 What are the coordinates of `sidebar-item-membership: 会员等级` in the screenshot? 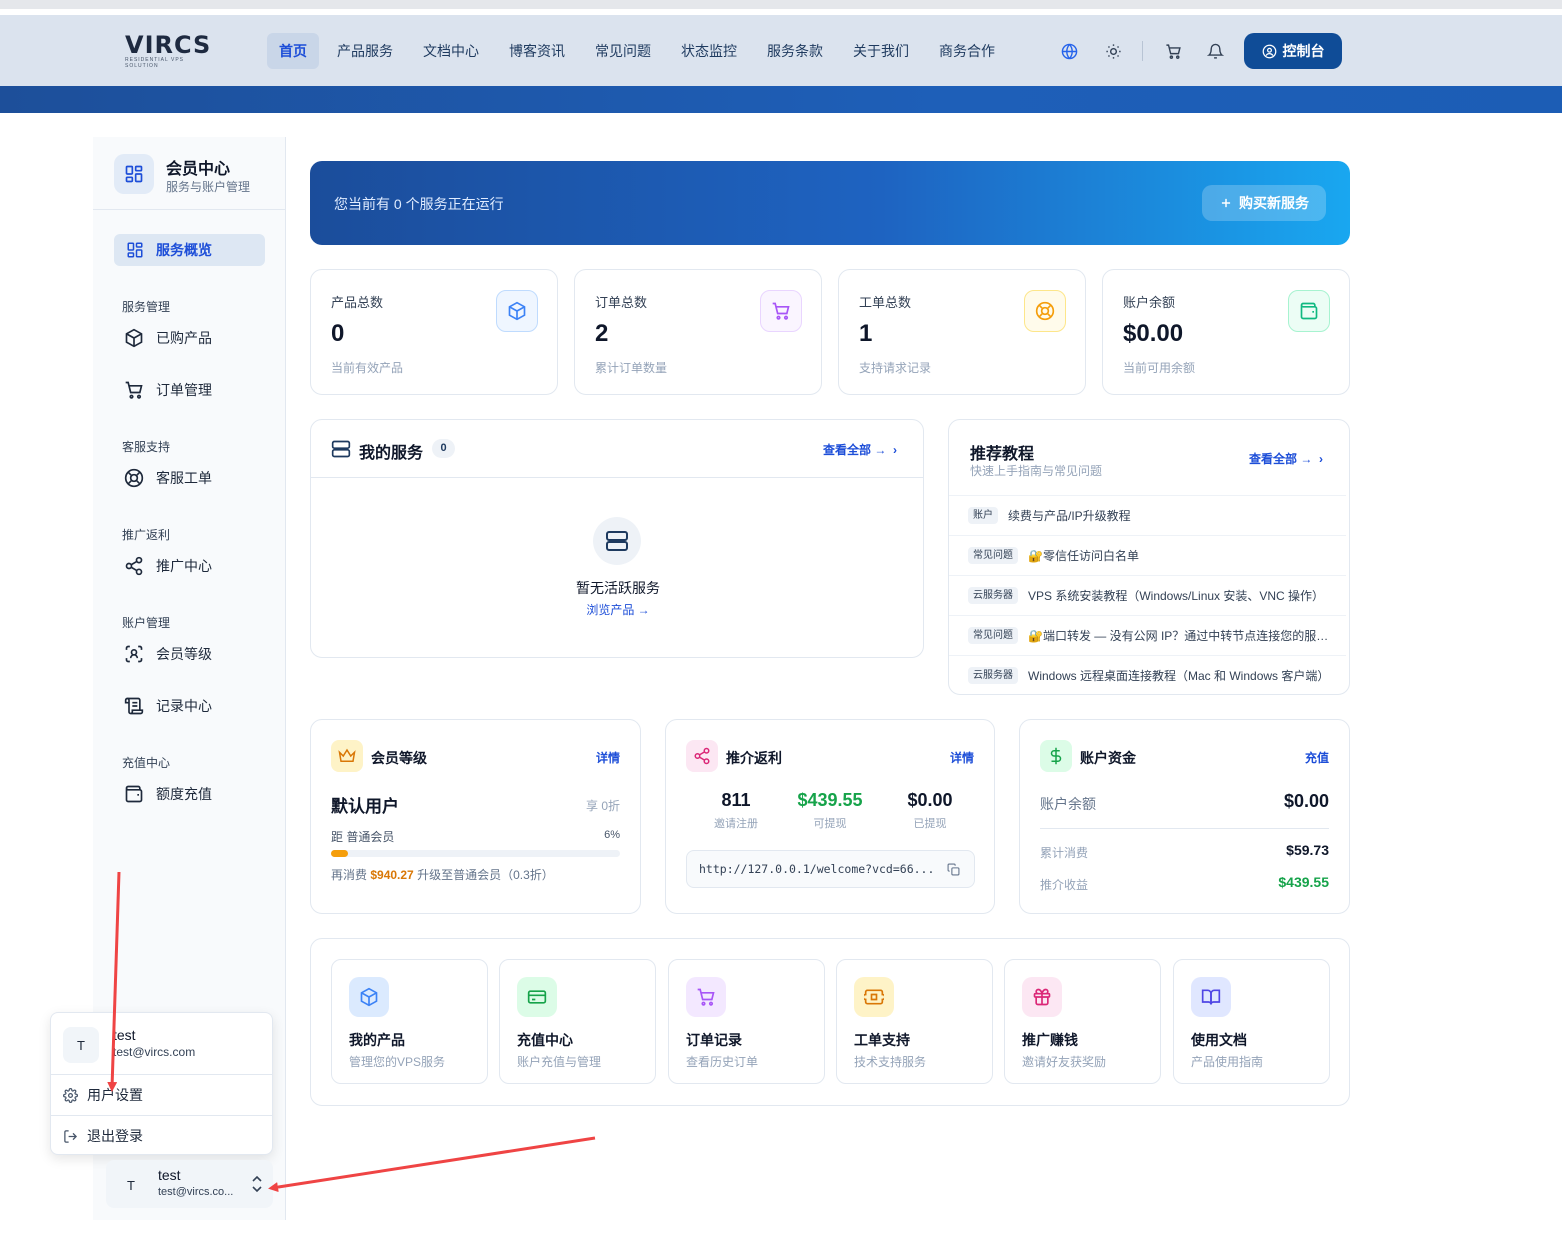 It's located at (168, 654).